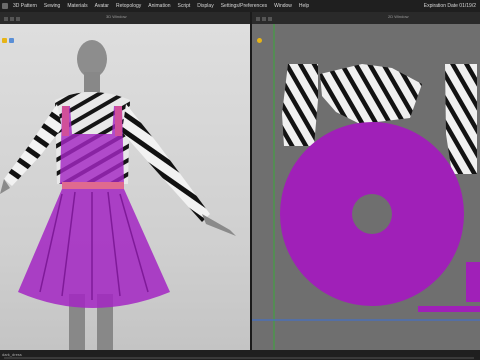 This screenshot has height=360, width=480. What do you see at coordinates (449, 6) in the screenshot?
I see `expiration-label: Expiration Date 01/19/2` at bounding box center [449, 6].